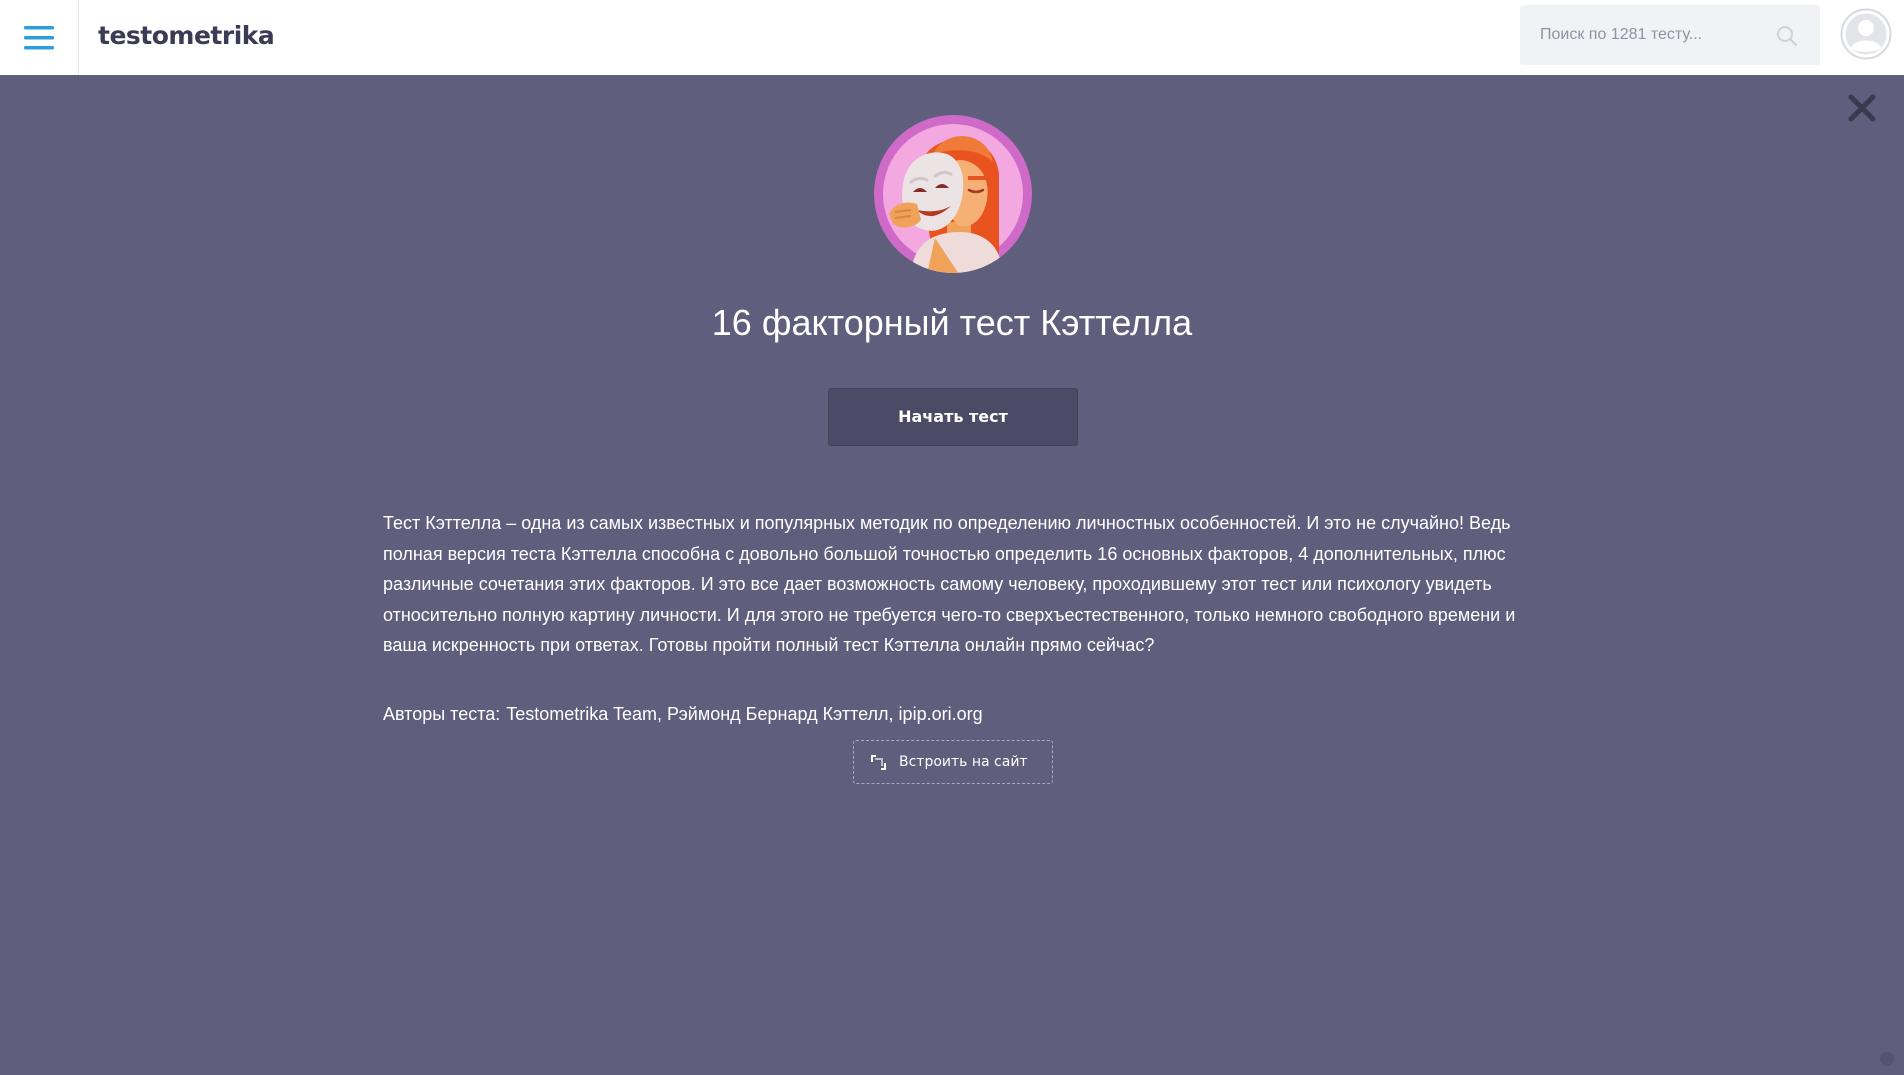  I want to click on embed-label: Встроить на сайт, so click(963, 762).